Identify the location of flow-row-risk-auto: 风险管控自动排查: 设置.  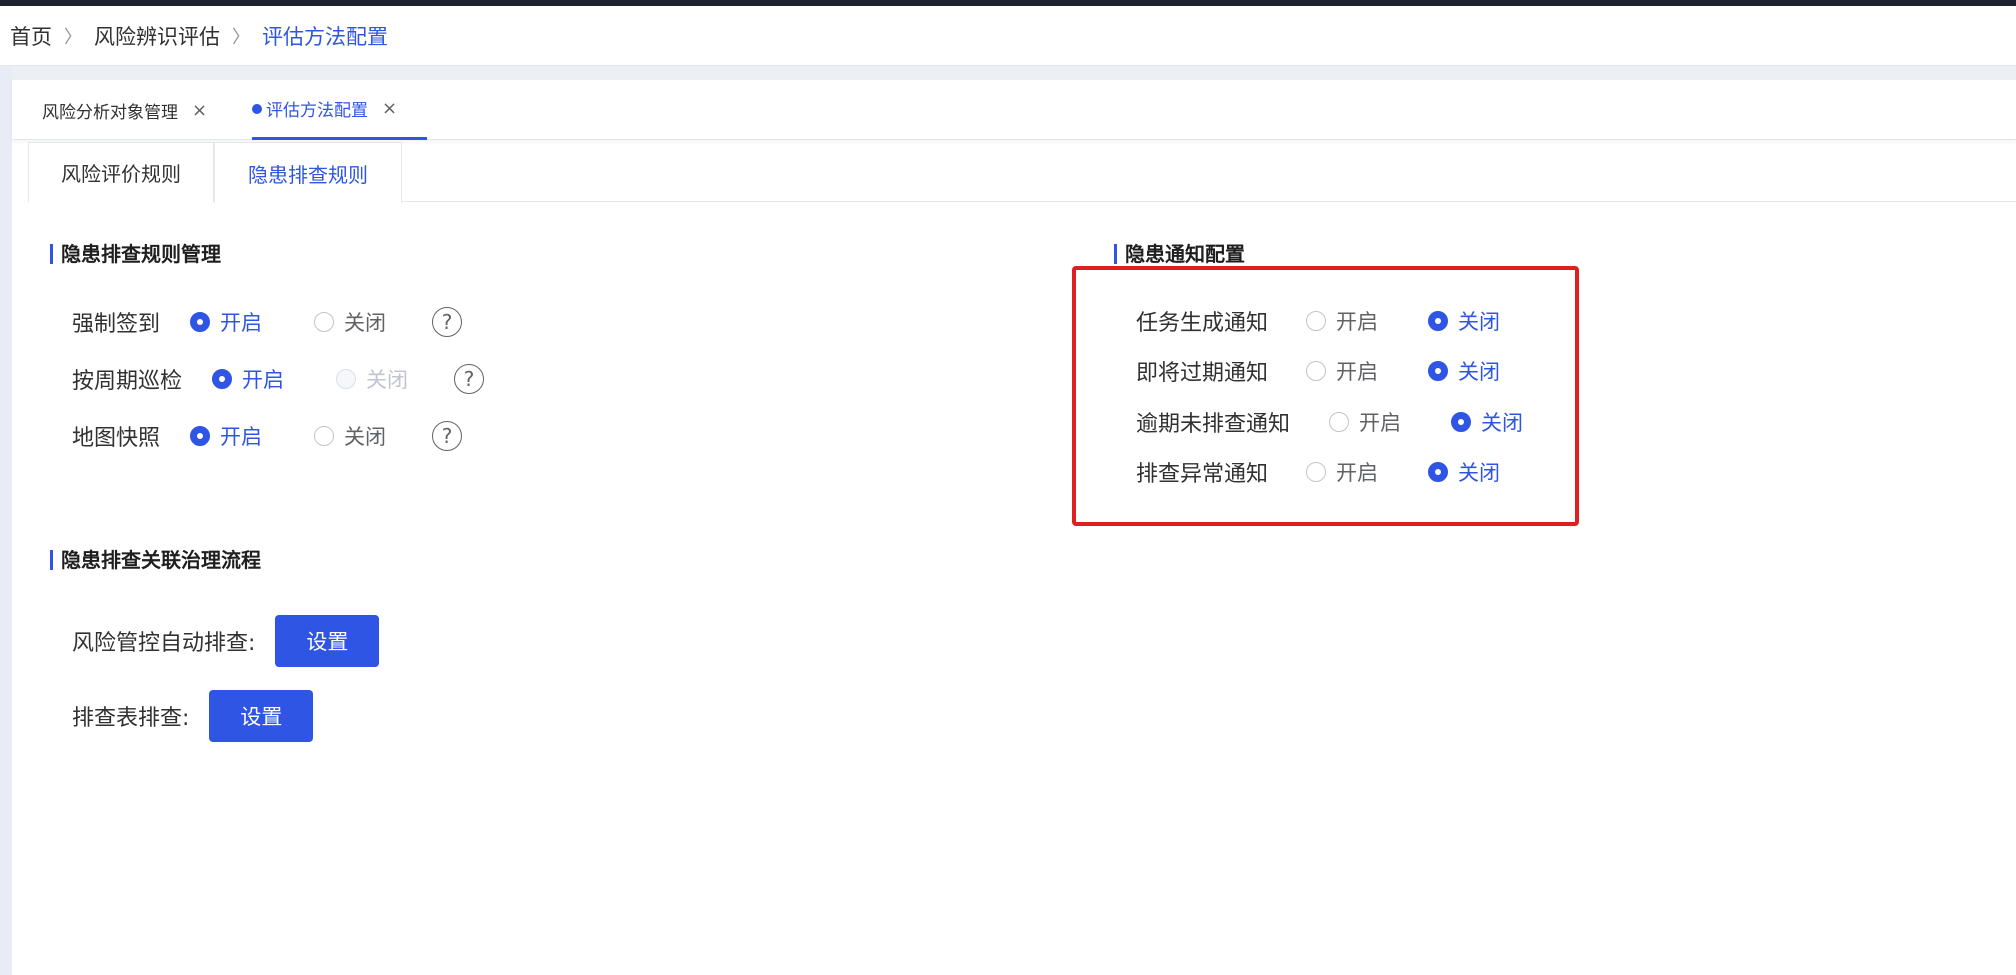
(226, 641).